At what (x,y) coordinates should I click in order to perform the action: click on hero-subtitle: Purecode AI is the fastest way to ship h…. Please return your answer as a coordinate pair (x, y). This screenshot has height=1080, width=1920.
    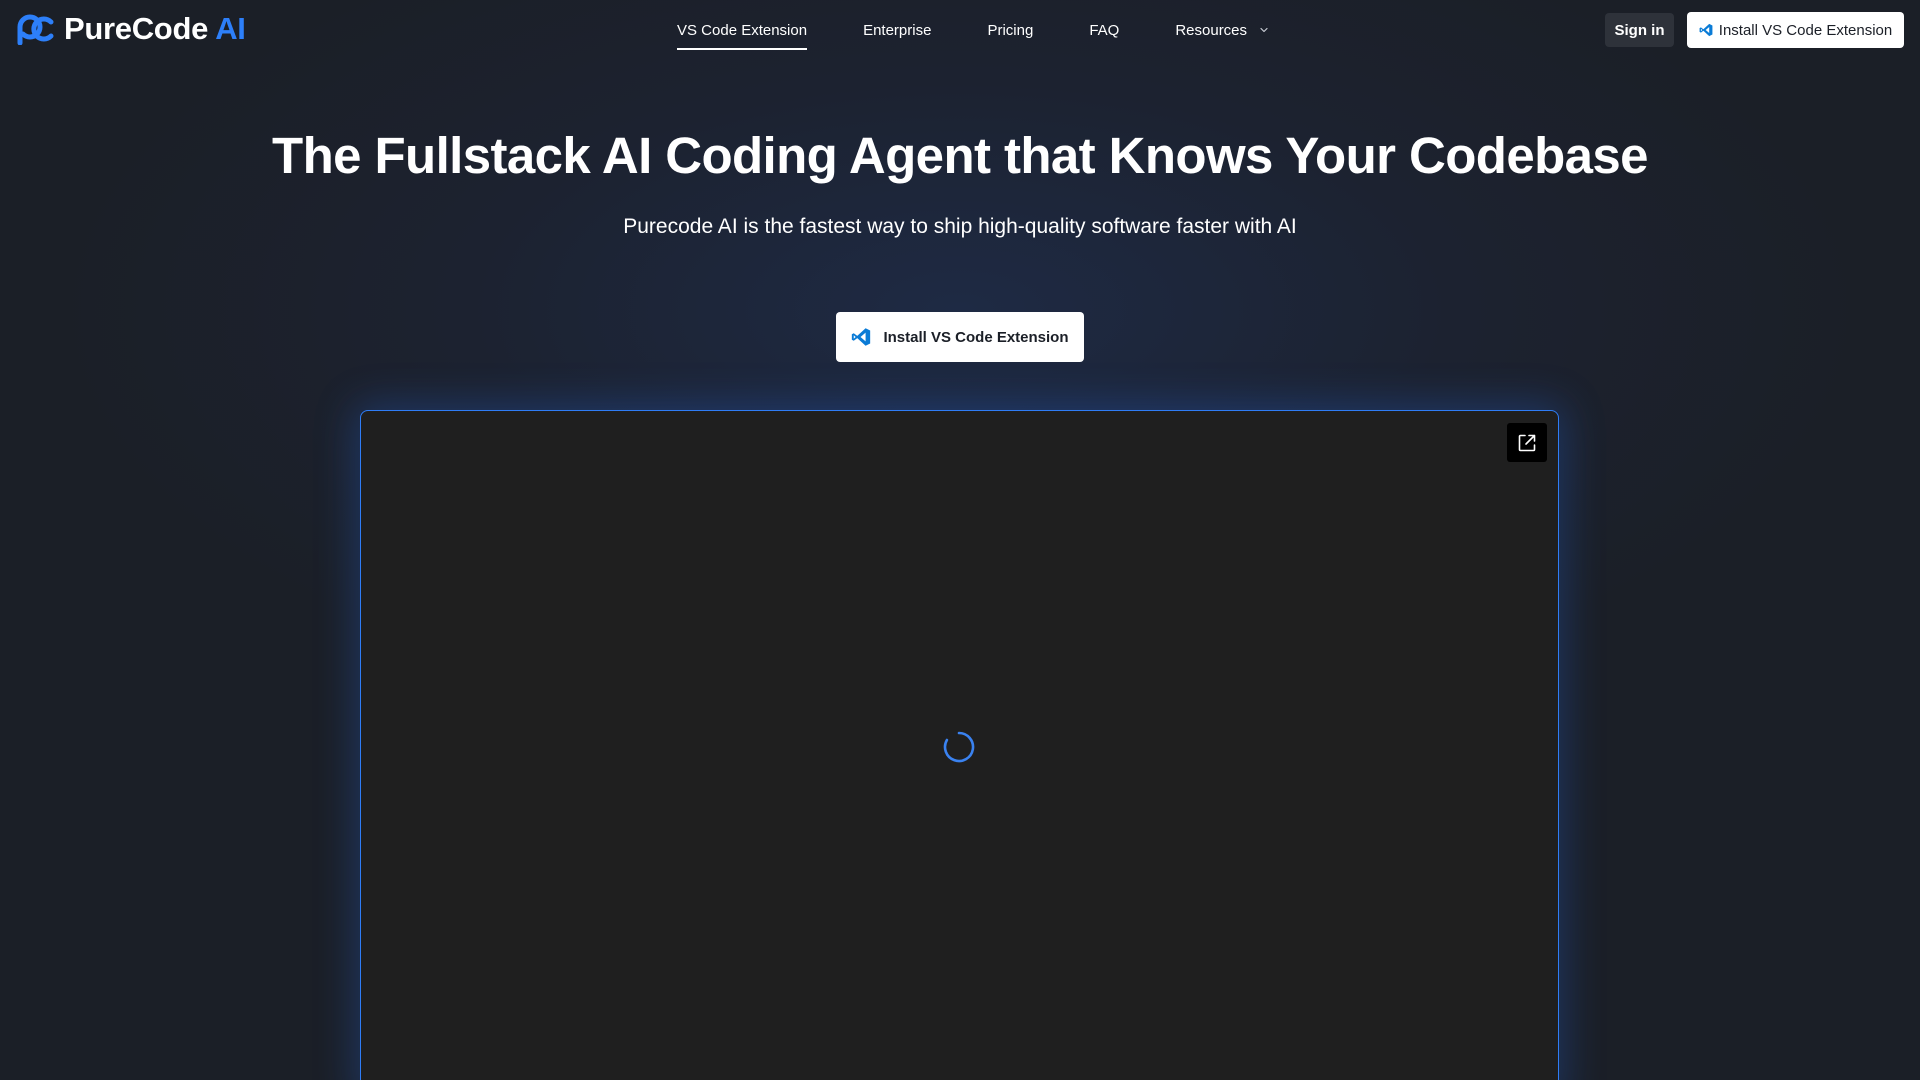
    Looking at the image, I should click on (960, 226).